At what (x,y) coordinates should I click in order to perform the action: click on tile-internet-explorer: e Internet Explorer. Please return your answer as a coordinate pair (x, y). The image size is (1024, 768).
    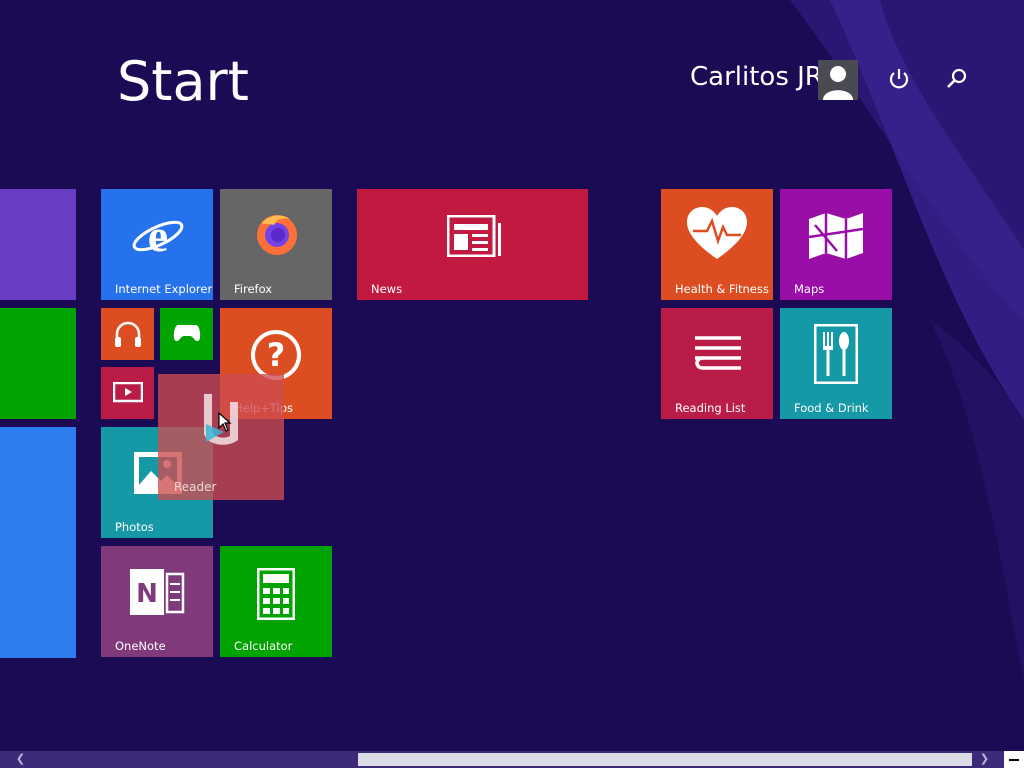
    Looking at the image, I should click on (157, 244).